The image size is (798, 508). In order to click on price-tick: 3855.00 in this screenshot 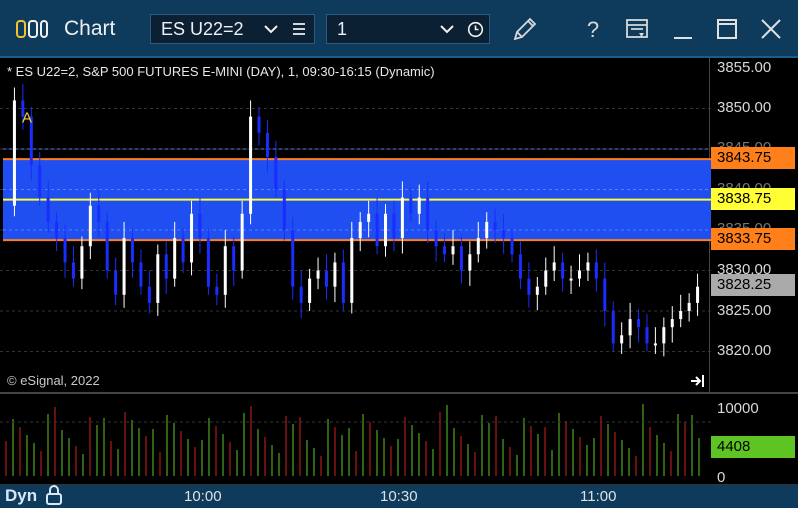, I will do `click(744, 67)`.